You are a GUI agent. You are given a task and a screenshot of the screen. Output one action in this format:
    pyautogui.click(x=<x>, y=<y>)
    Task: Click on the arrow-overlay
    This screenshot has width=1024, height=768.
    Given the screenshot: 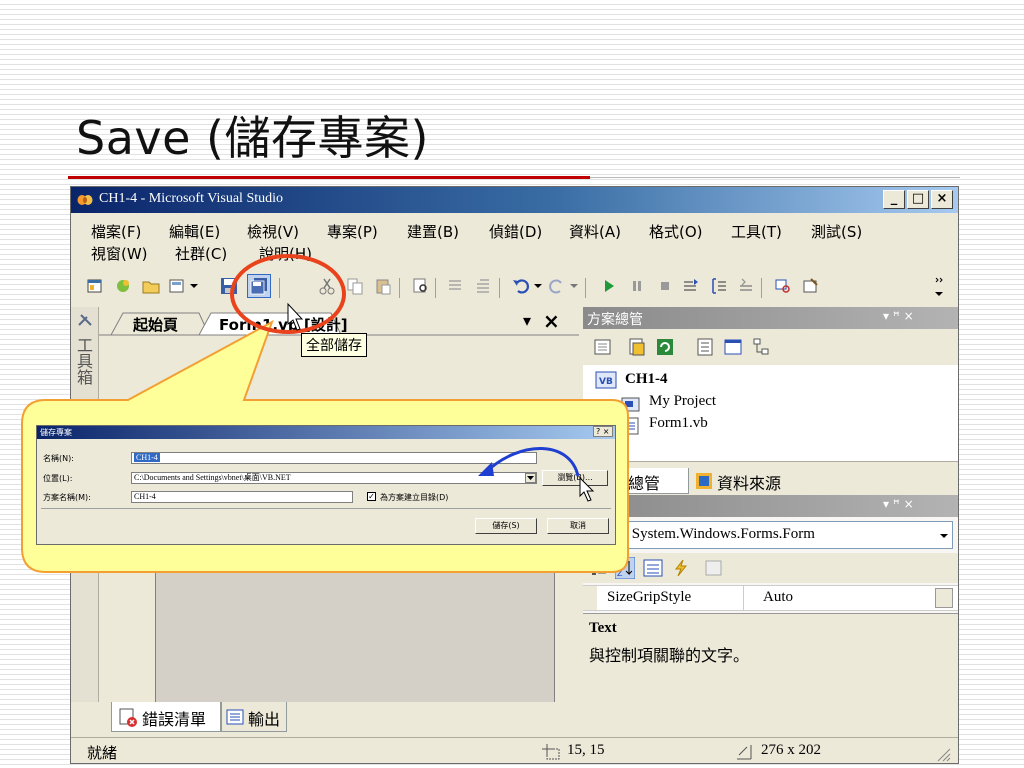 What is the action you would take?
    pyautogui.click(x=536, y=474)
    